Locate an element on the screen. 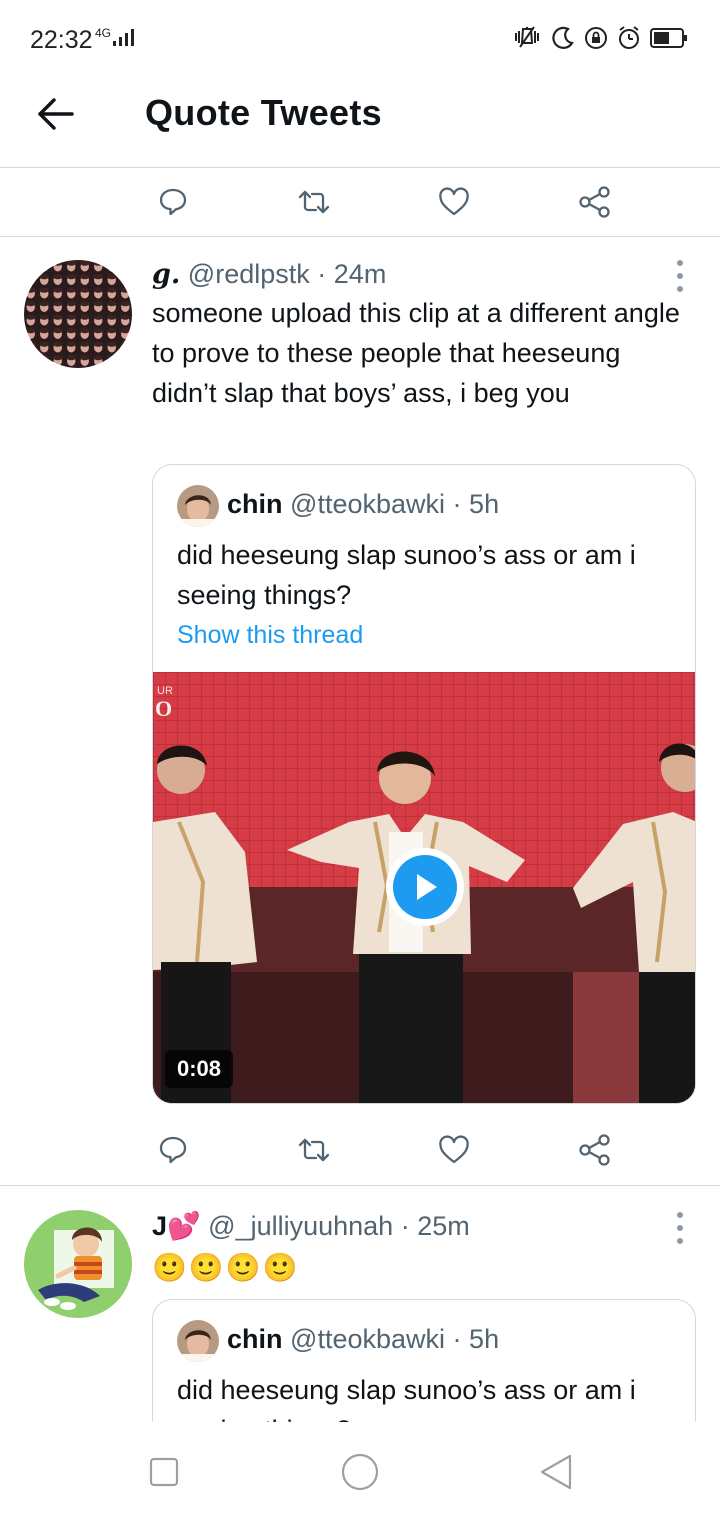  show-thread-link: Show this thread is located at coordinates (270, 635).